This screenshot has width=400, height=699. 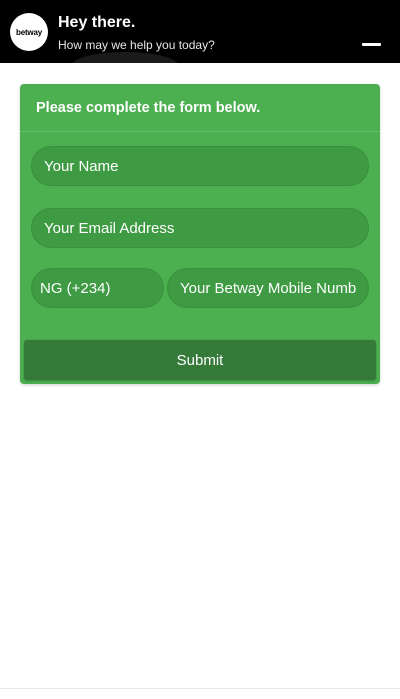 What do you see at coordinates (97, 22) in the screenshot?
I see `header-title: Hey there.` at bounding box center [97, 22].